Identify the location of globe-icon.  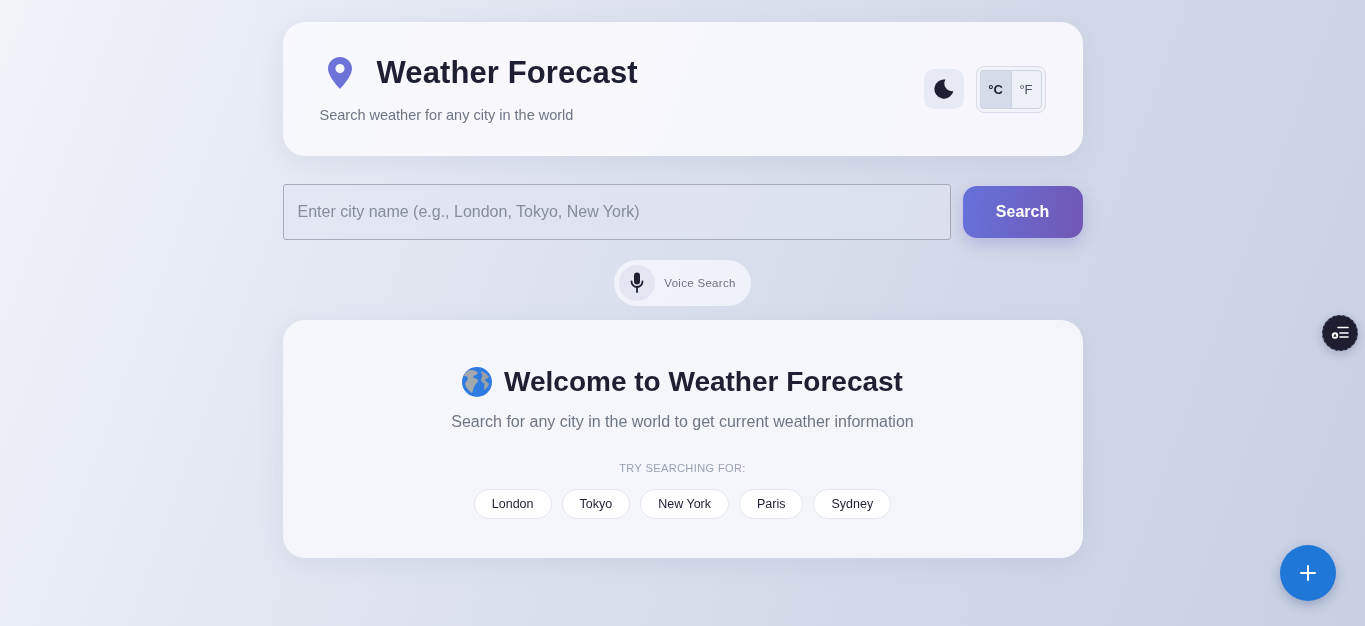
(477, 382).